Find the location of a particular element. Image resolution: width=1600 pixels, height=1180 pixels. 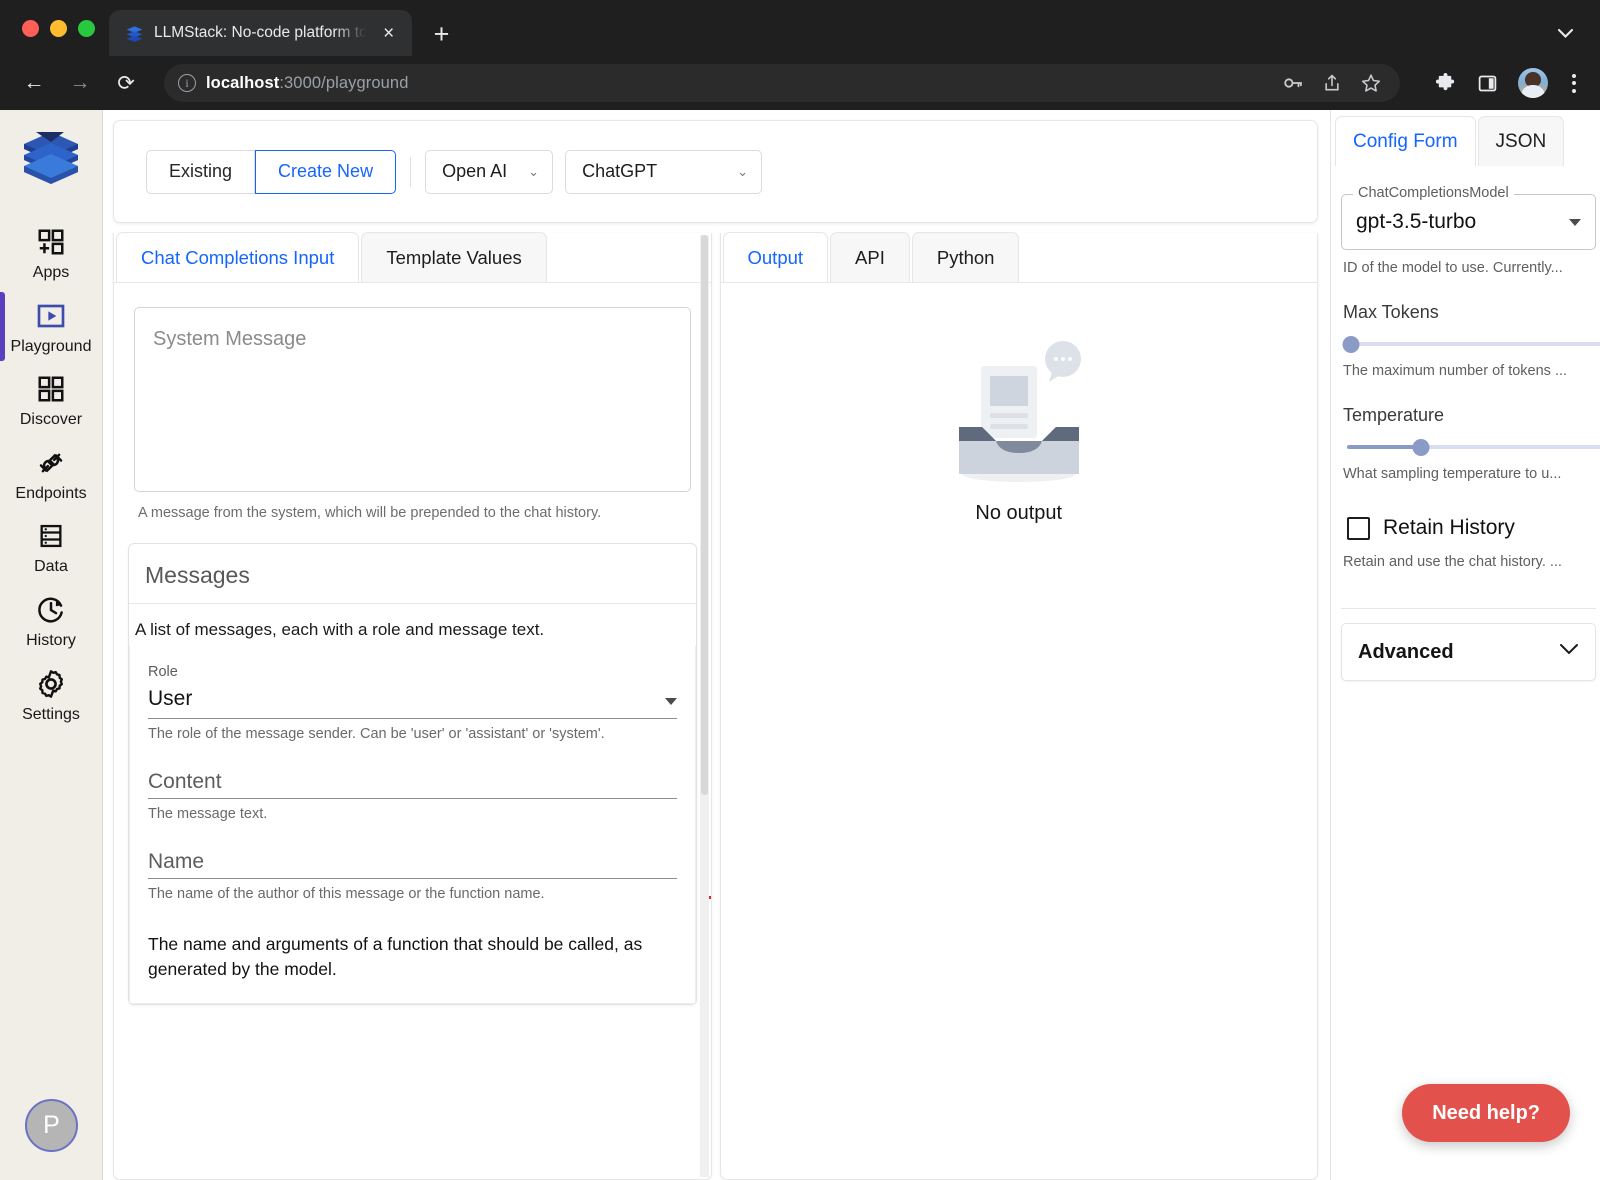

sidebar-item-settings: Settings is located at coordinates (51, 695).